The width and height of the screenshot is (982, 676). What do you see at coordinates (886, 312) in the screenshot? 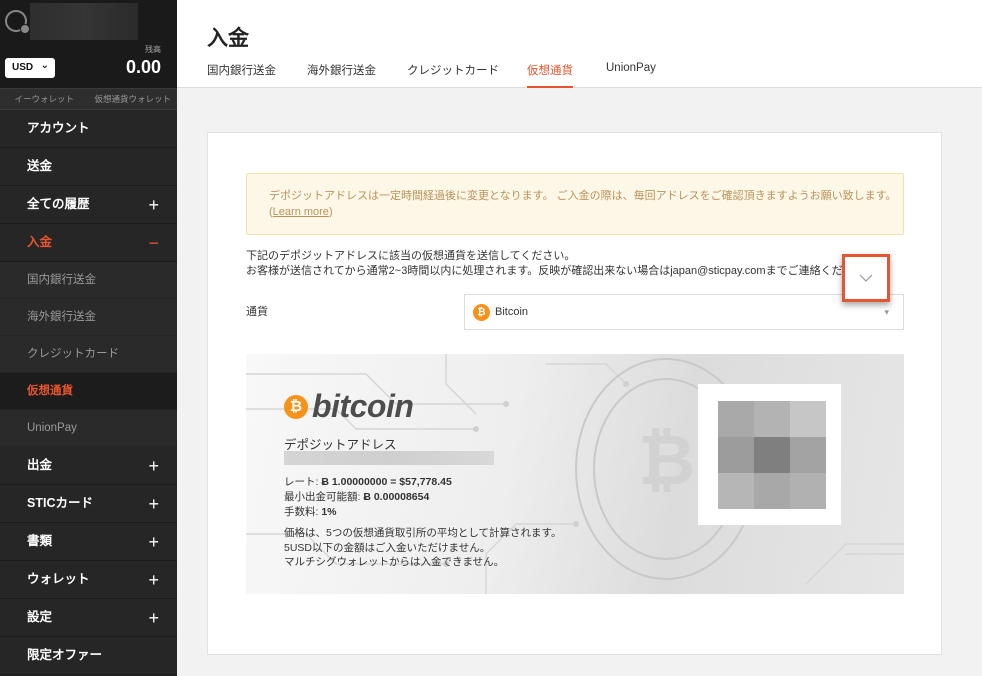
I see `caret-down-icon: ▾` at bounding box center [886, 312].